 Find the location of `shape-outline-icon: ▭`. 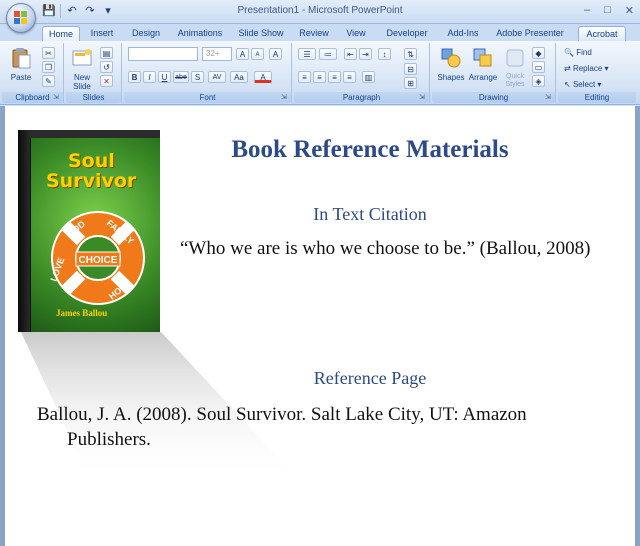

shape-outline-icon: ▭ is located at coordinates (538, 67).